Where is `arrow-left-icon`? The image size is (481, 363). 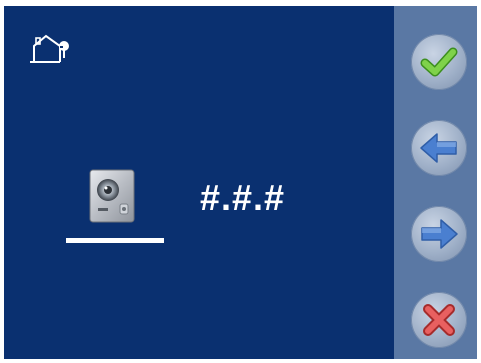 arrow-left-icon is located at coordinates (438, 148).